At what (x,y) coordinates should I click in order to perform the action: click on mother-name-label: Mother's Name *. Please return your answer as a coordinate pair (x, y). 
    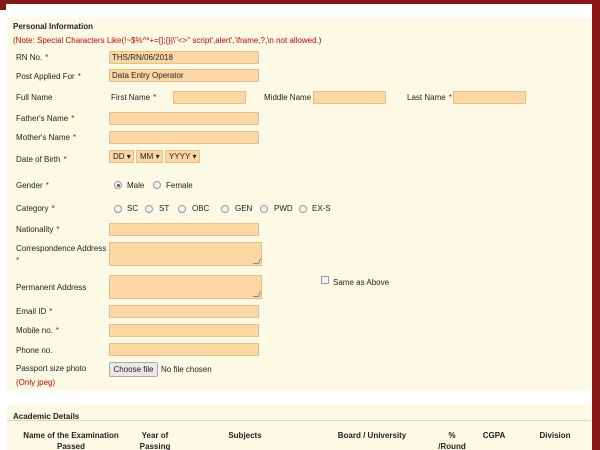
    Looking at the image, I should click on (46, 137).